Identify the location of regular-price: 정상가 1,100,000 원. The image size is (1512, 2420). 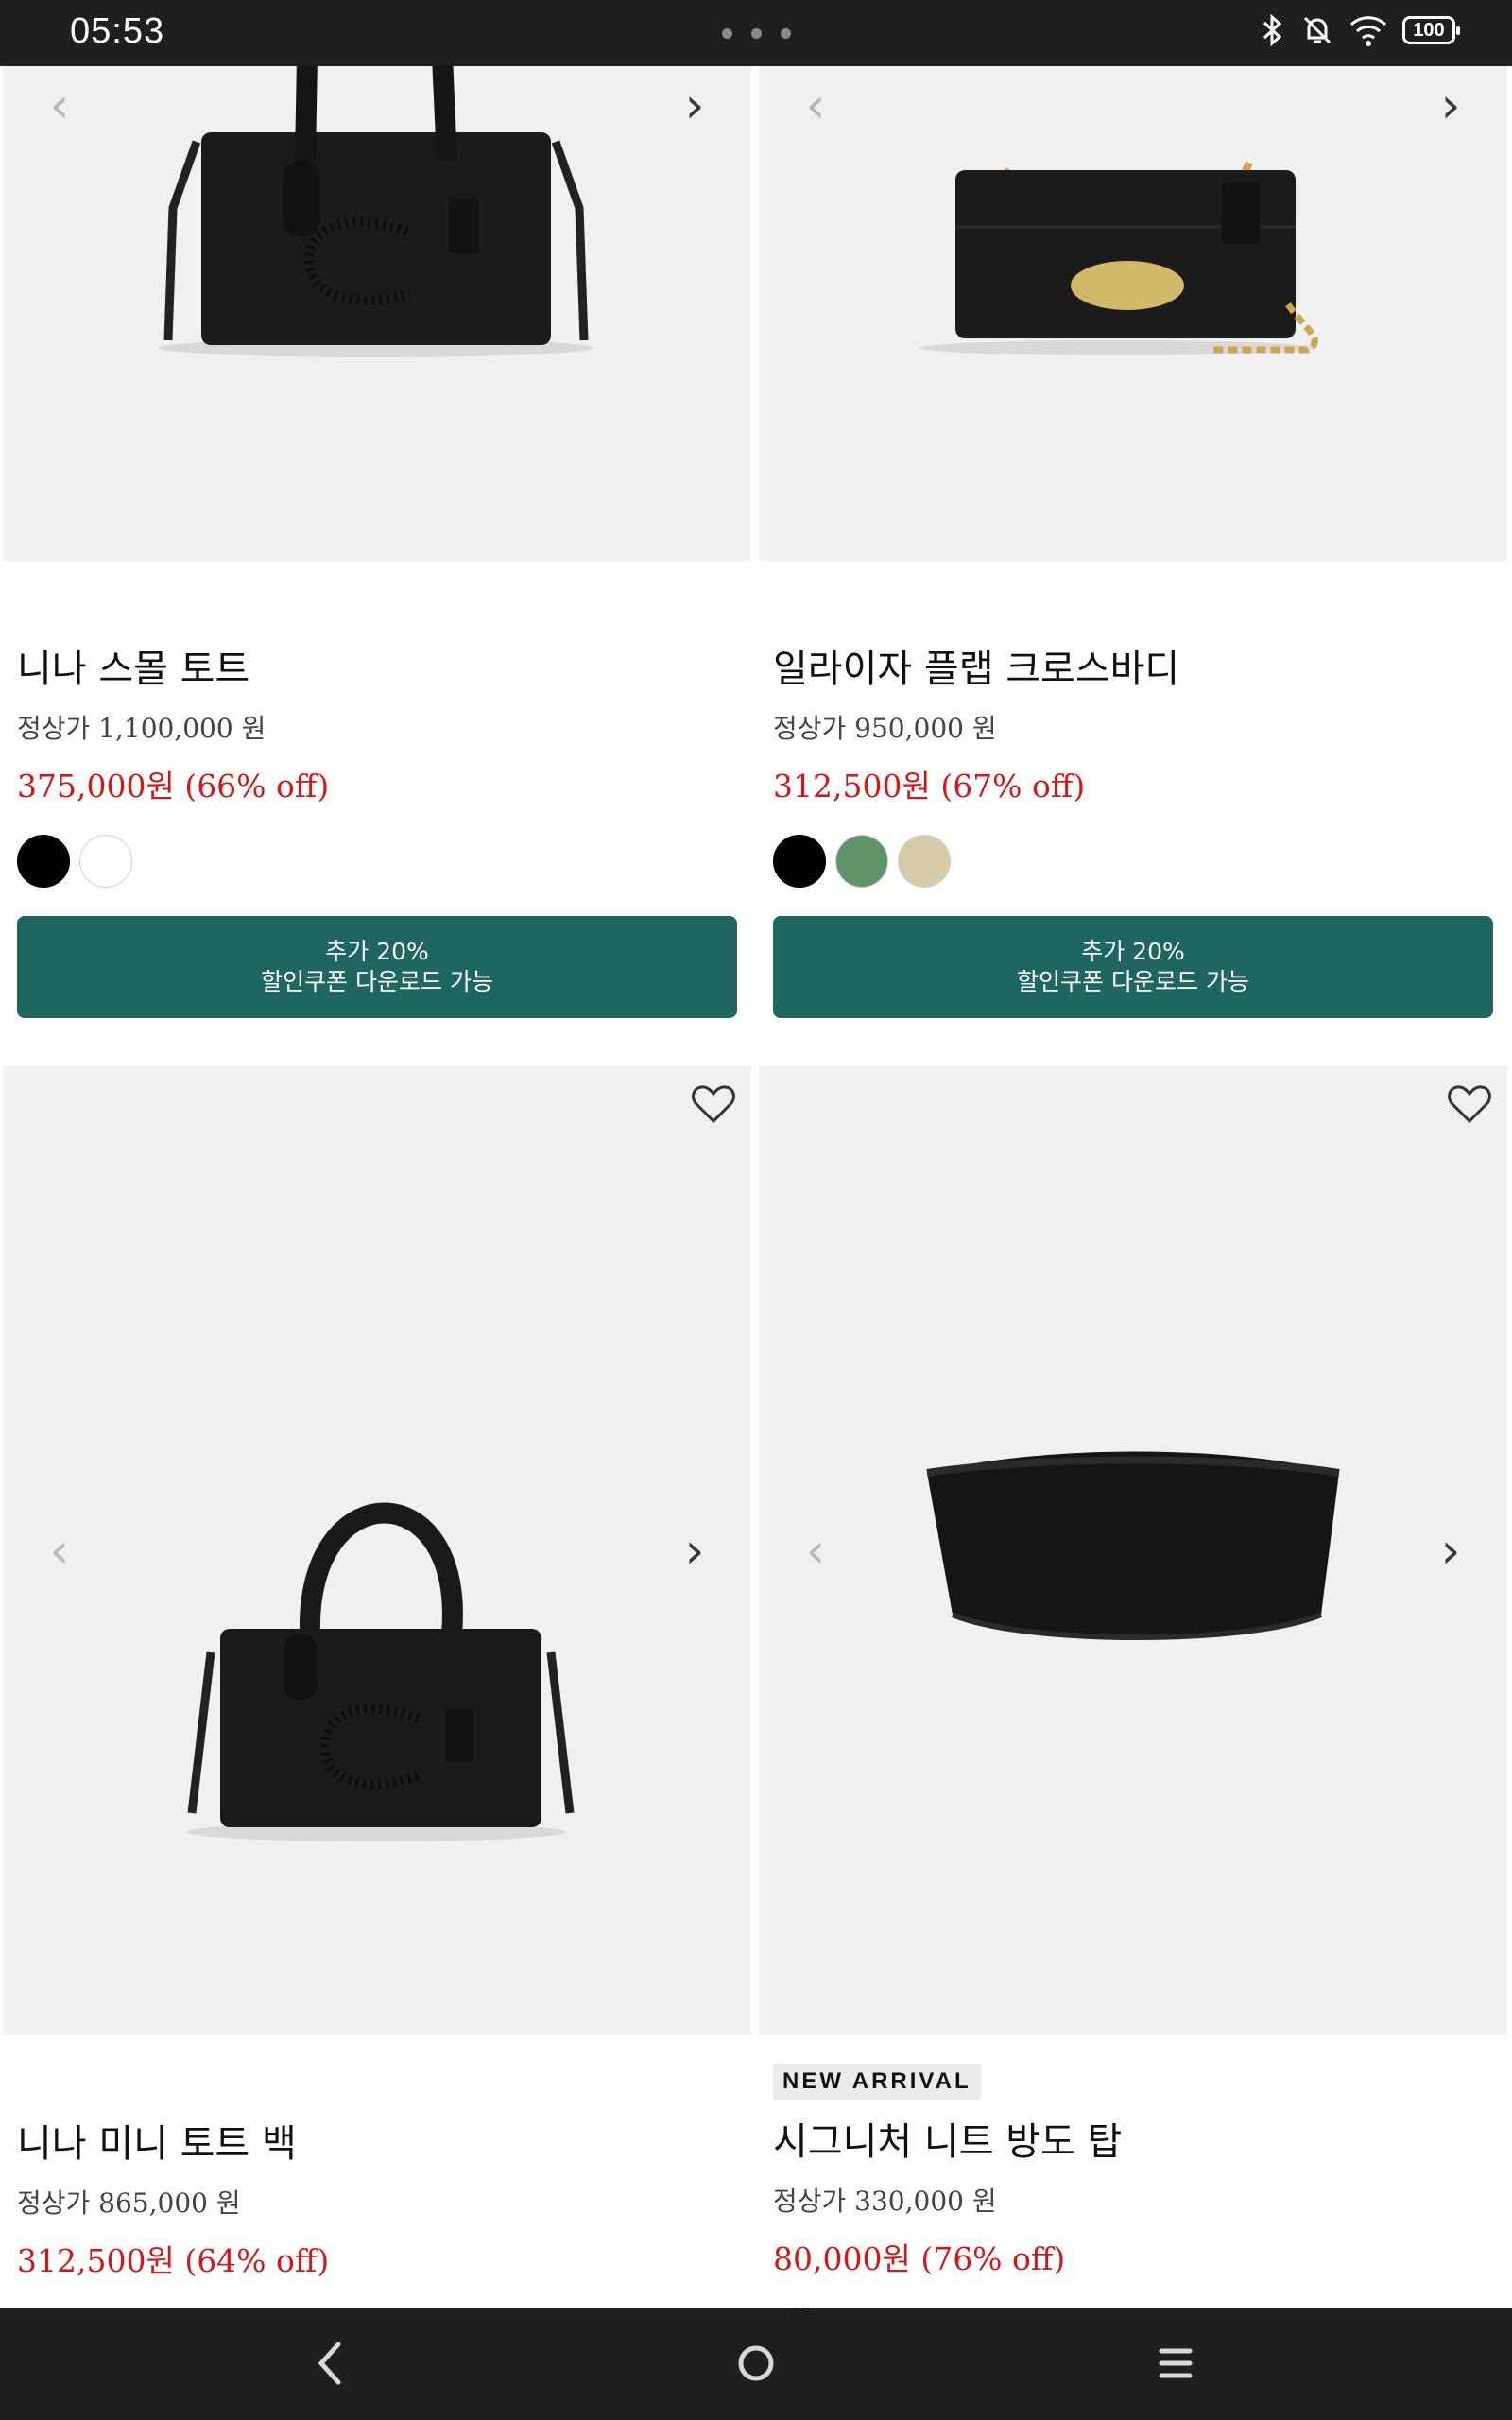
(141, 728).